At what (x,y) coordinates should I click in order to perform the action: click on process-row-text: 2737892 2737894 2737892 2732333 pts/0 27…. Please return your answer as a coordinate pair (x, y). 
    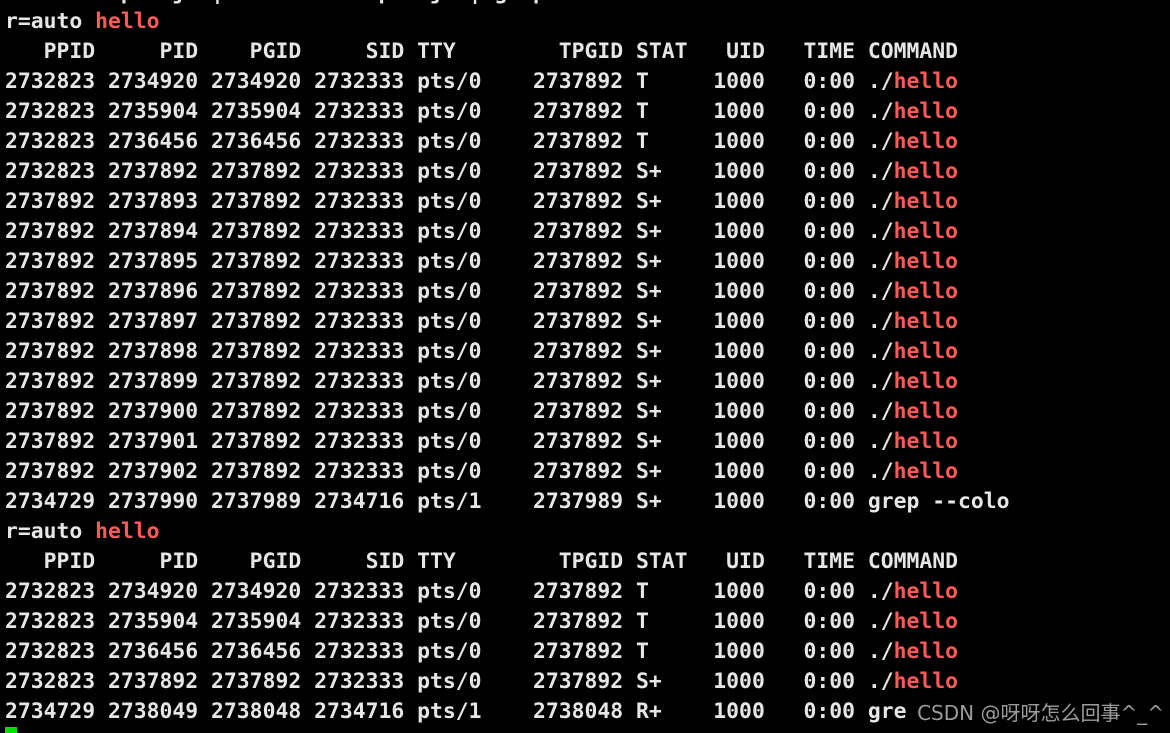
    Looking at the image, I should click on (449, 231).